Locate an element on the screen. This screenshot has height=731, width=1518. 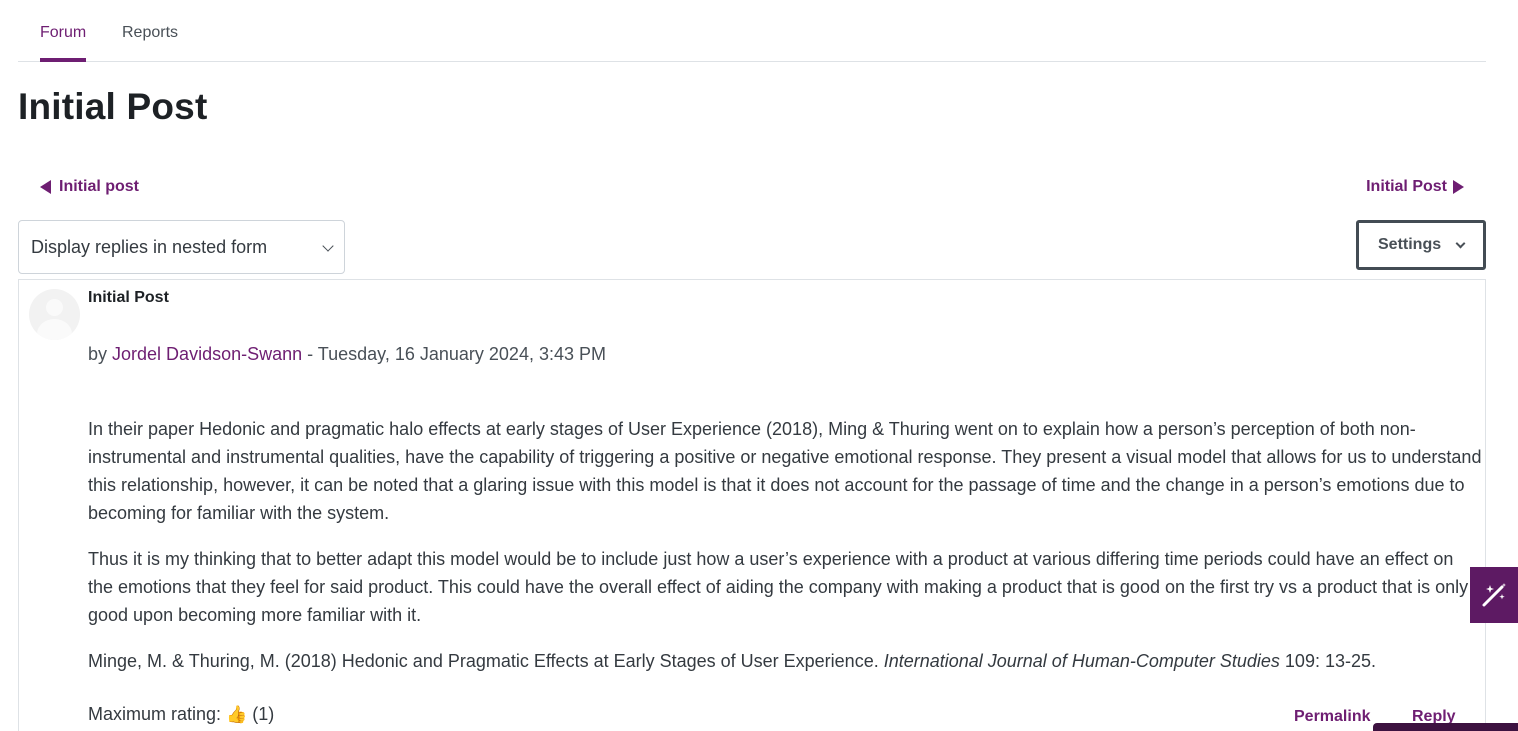
previous-discussion-link: Initial post is located at coordinates (89, 187).